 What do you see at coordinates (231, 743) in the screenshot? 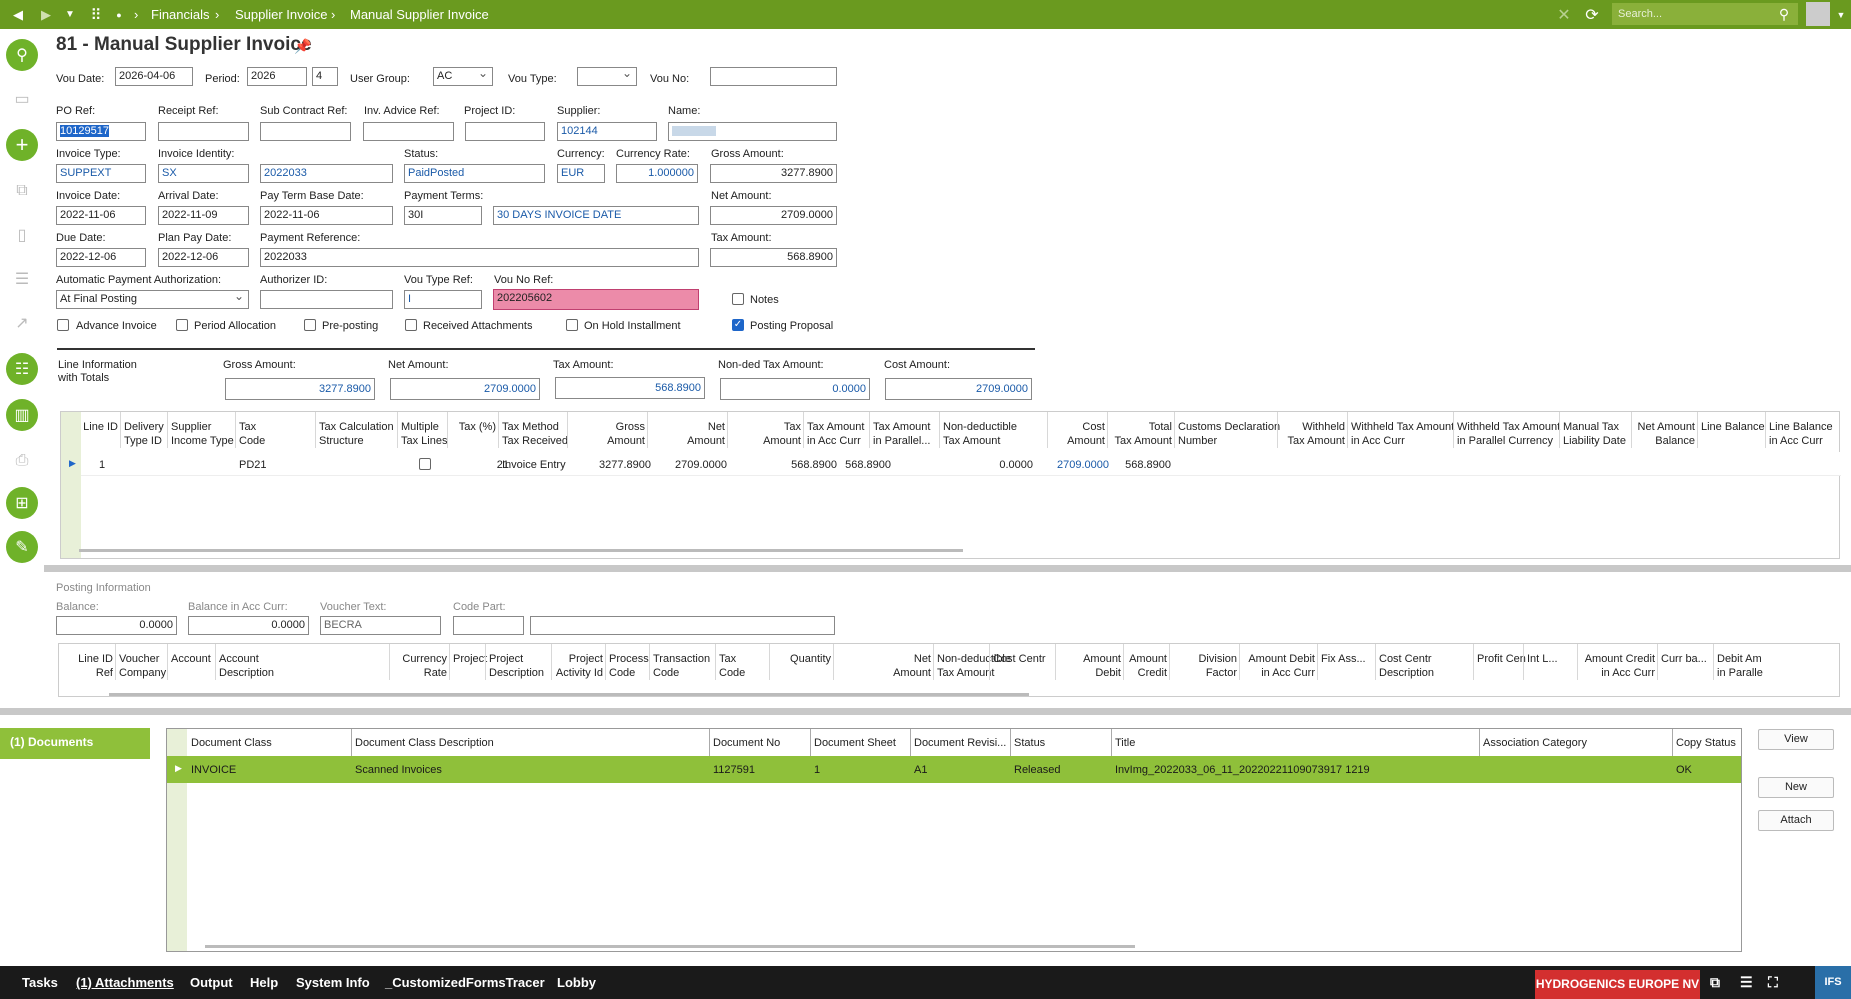
I see `column-header: Document Class` at bounding box center [231, 743].